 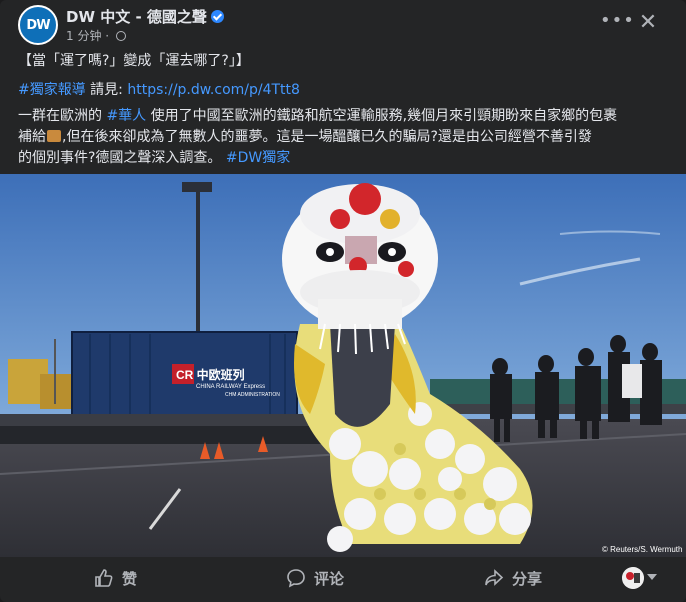 I want to click on more-options-icon: •••, so click(x=617, y=22).